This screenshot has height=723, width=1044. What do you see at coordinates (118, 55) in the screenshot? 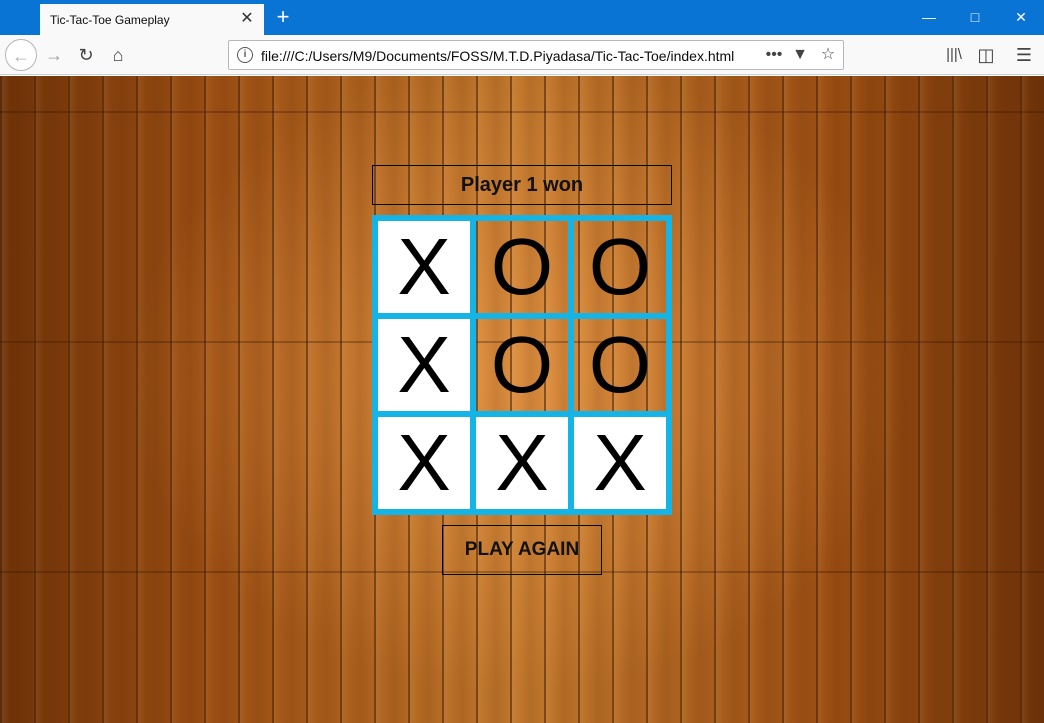
I see `home-icon: ⌂` at bounding box center [118, 55].